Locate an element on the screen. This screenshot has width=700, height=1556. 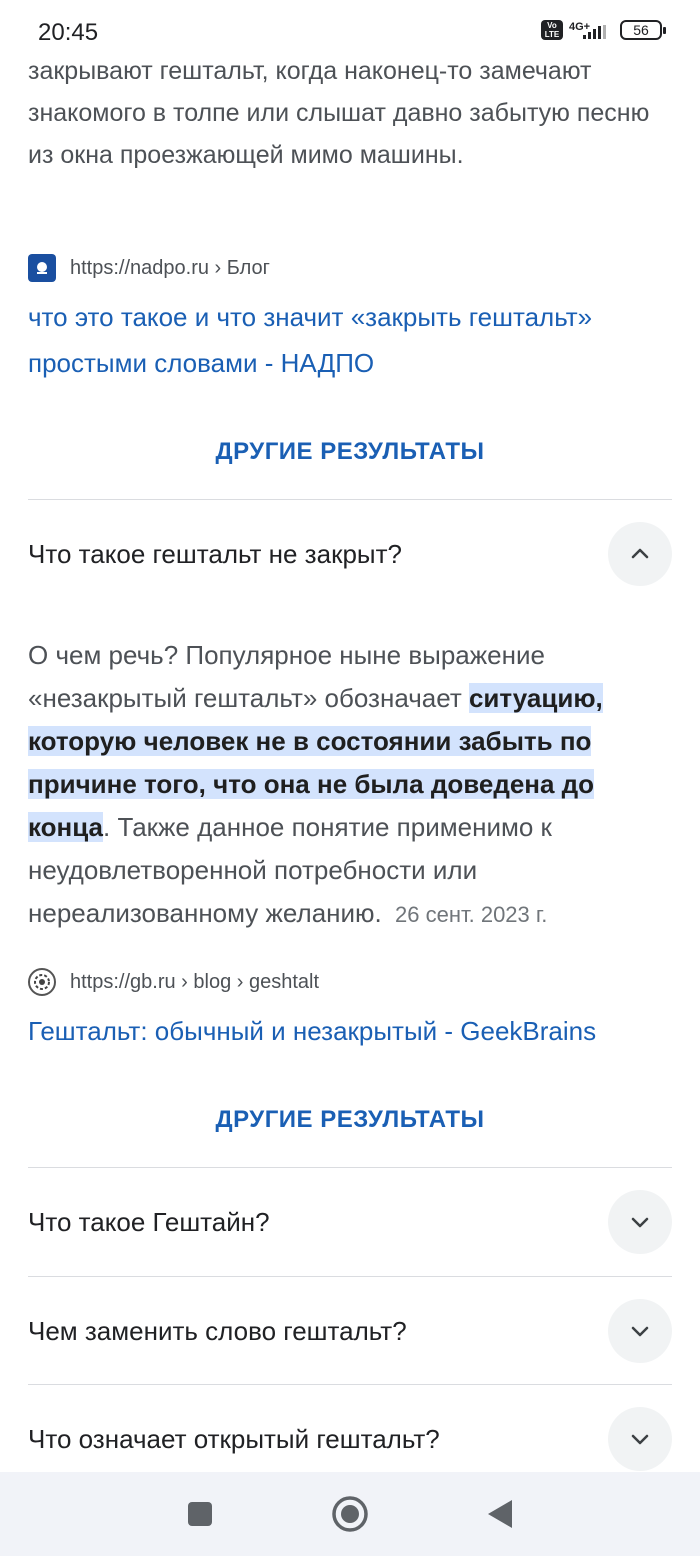
answer-source-url: https://gb.ru › blog › geshtalt is located at coordinates (195, 981).